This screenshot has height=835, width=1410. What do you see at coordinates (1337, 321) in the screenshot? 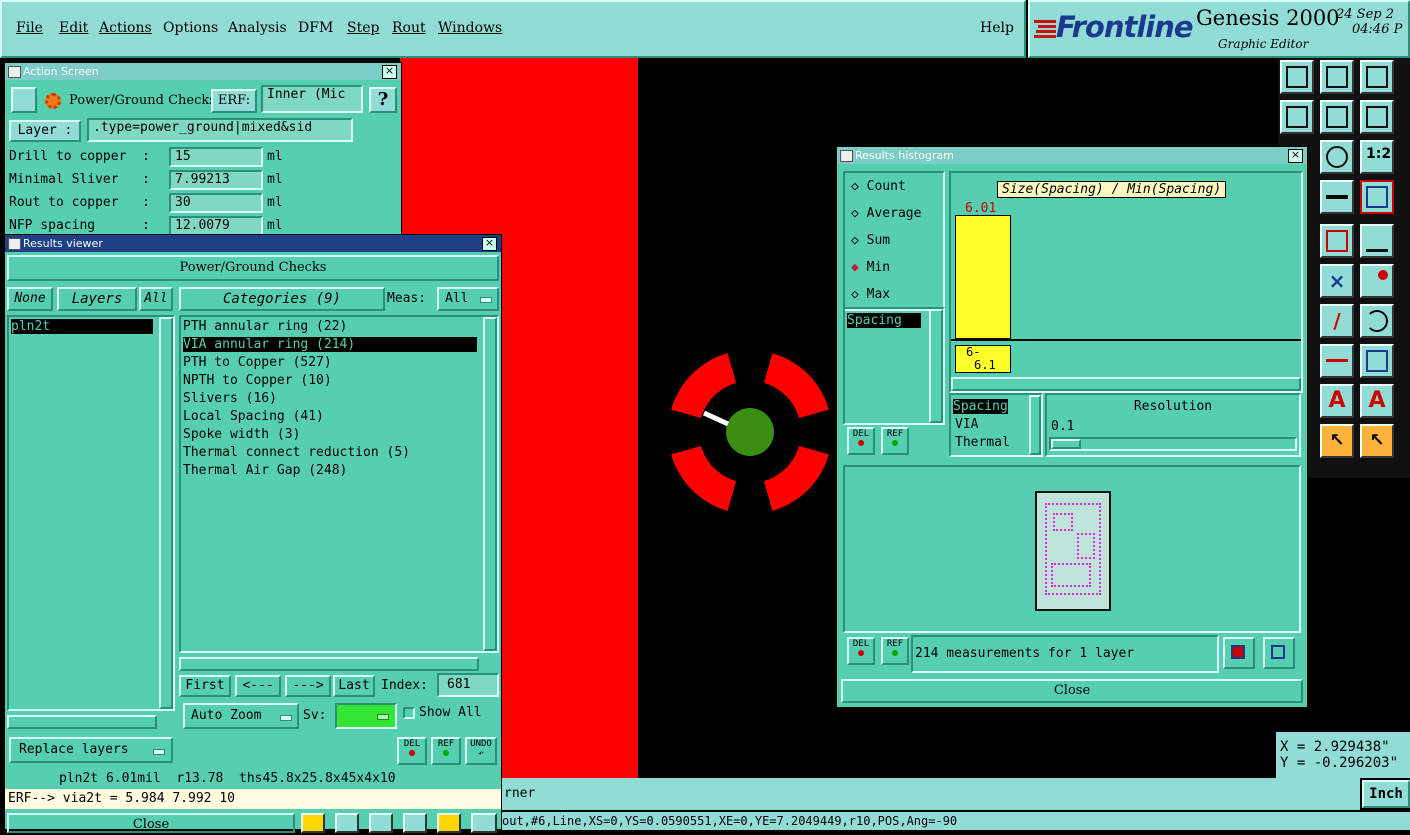
I see `tool-icon: /` at bounding box center [1337, 321].